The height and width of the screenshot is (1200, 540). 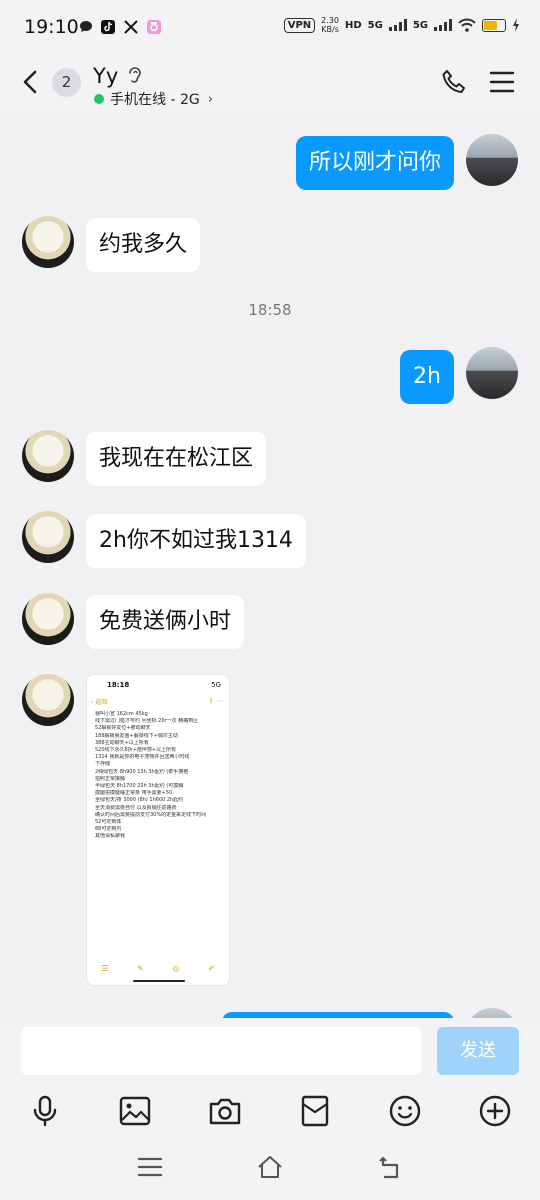 I want to click on chat-header: 2 Yy 手机在线 - 2G ›, so click(x=270, y=88).